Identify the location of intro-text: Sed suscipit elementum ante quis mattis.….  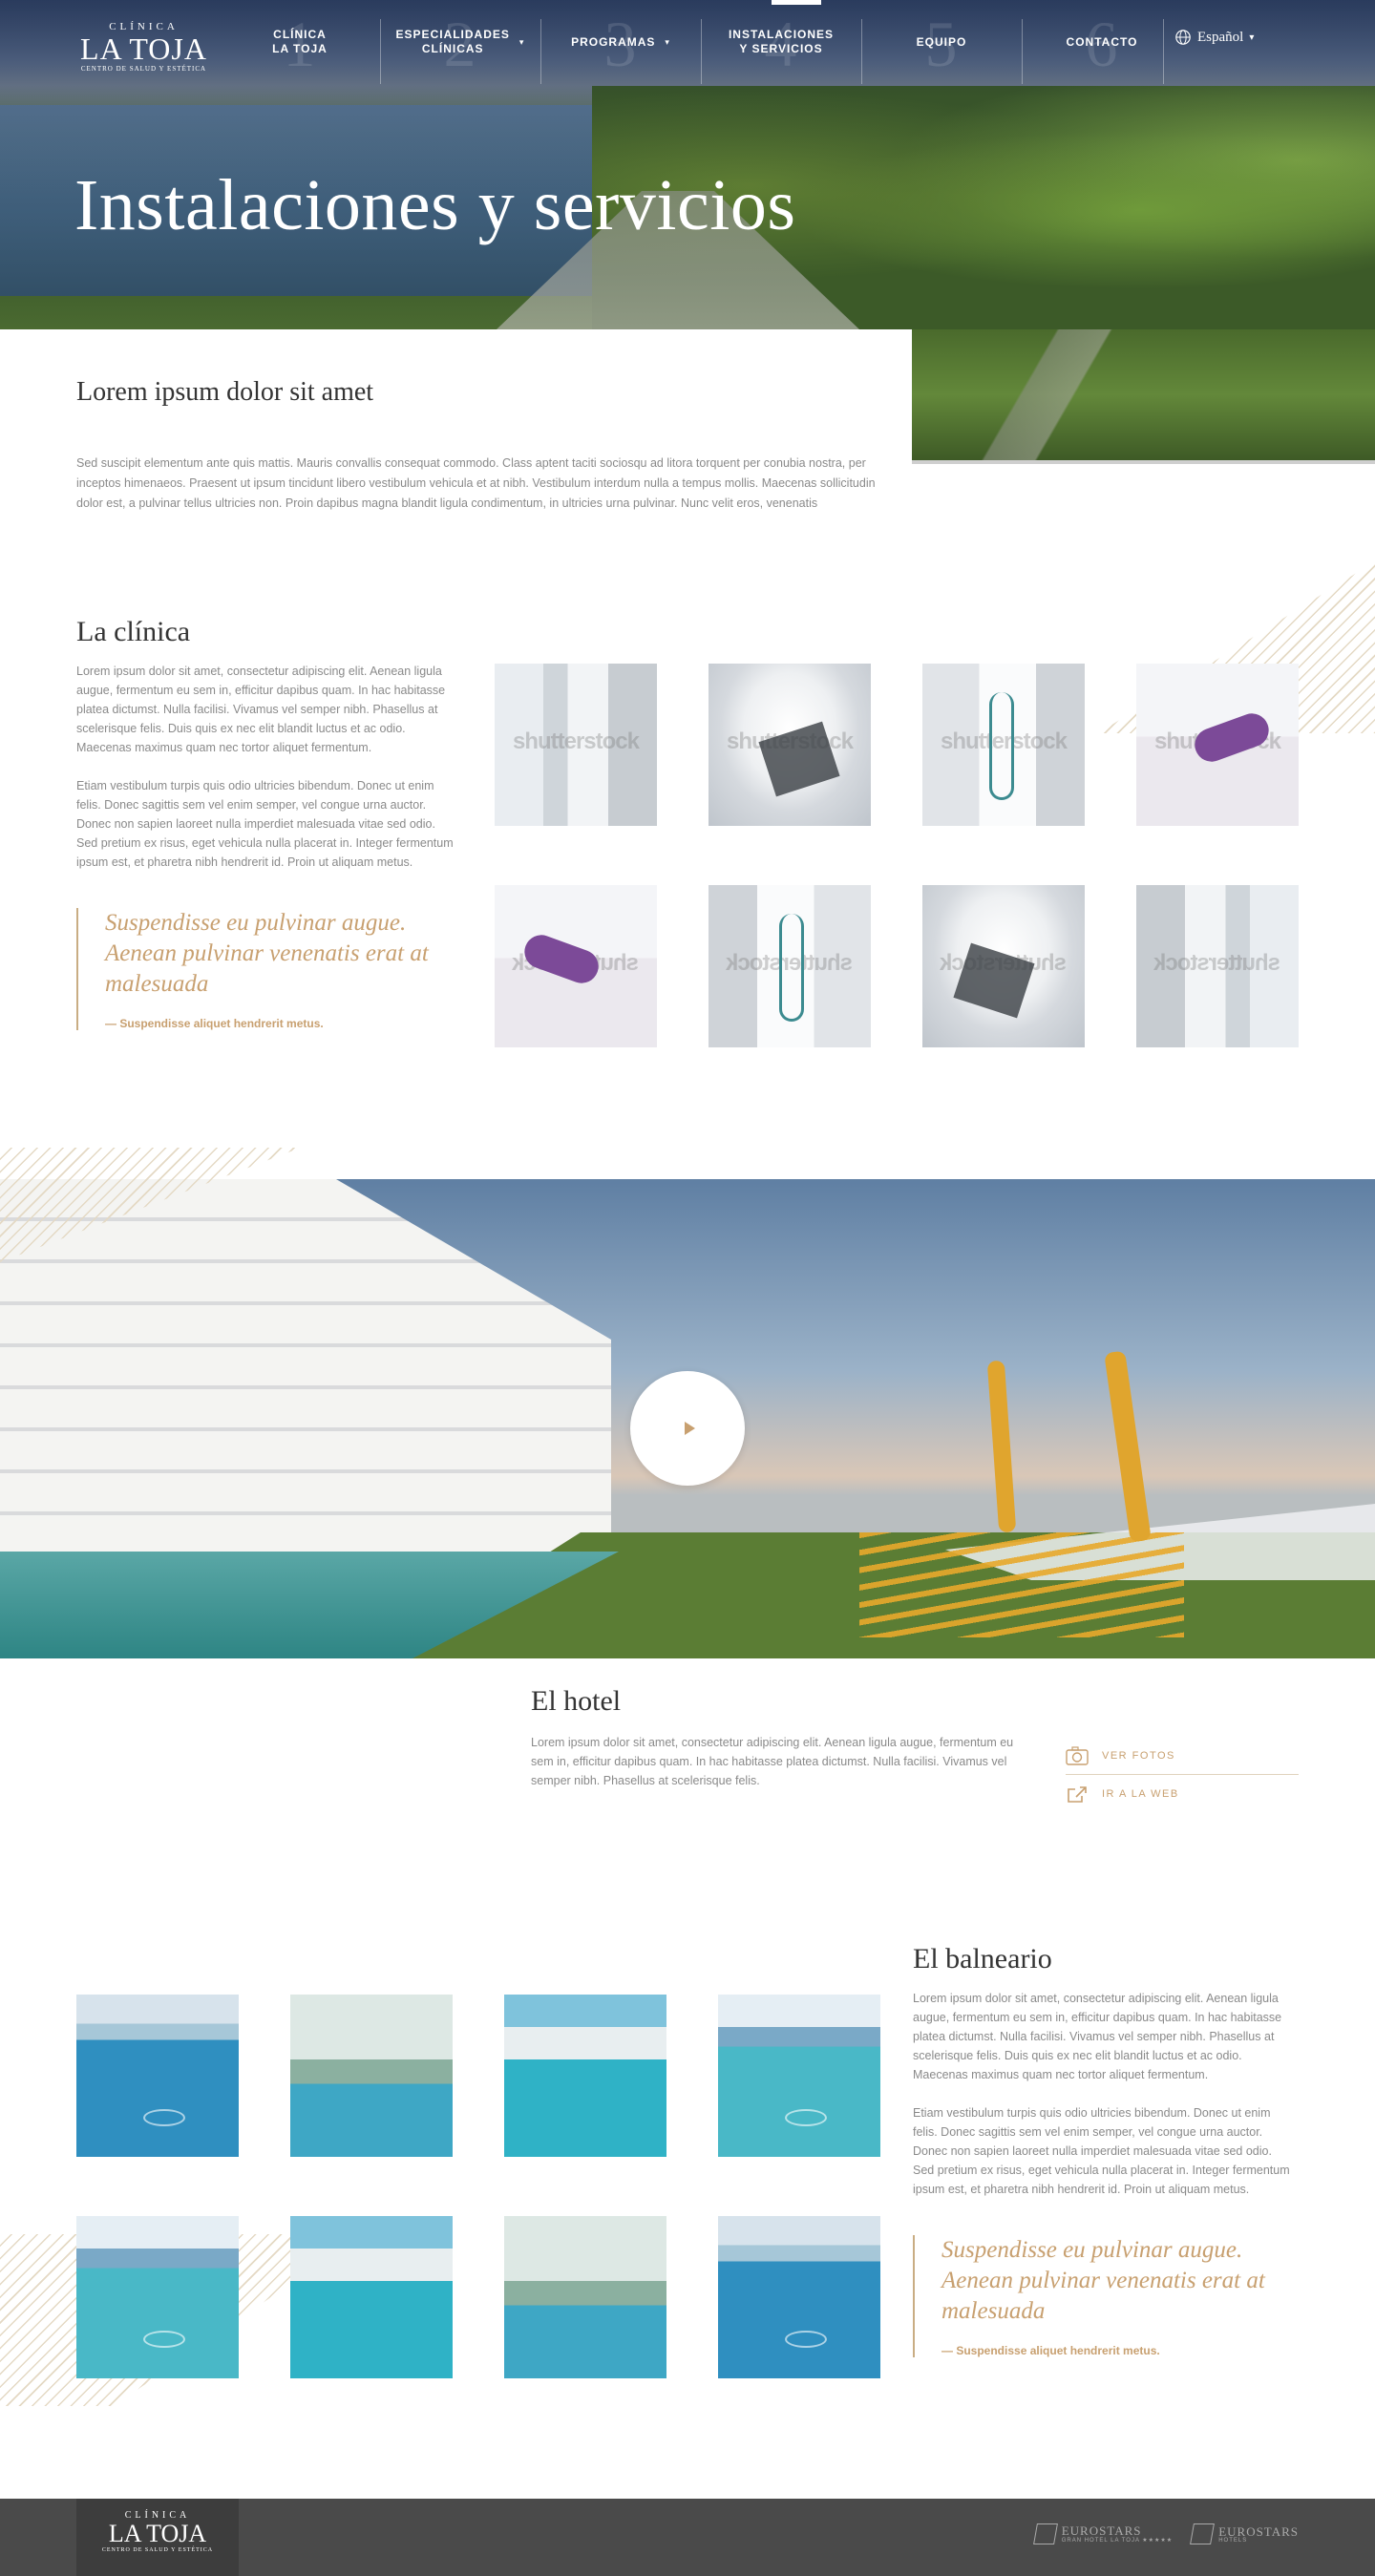
(476, 483).